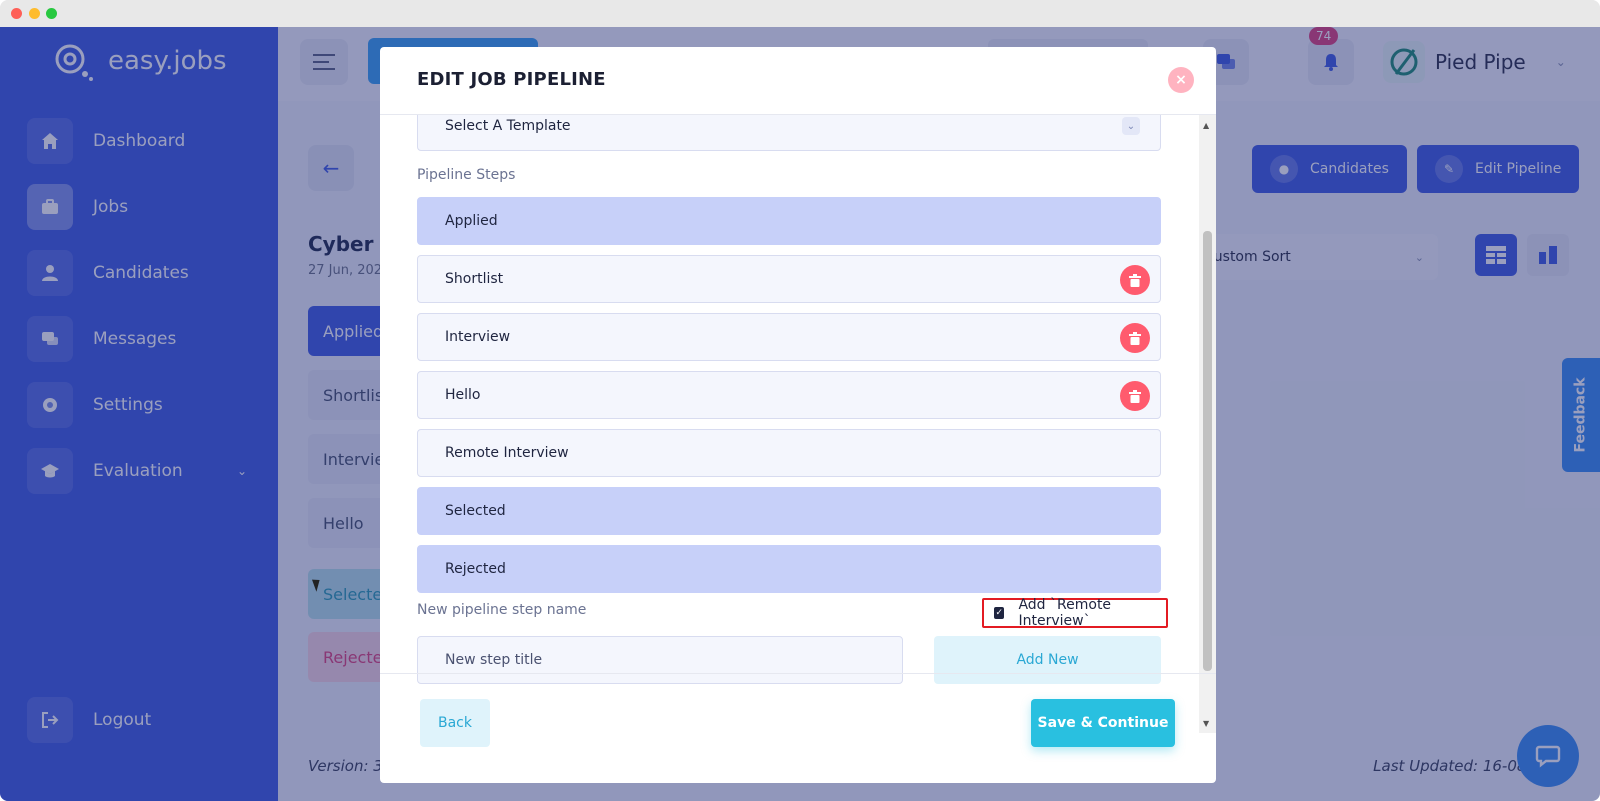  I want to click on pipeline-step-label: Shortlist, so click(474, 279).